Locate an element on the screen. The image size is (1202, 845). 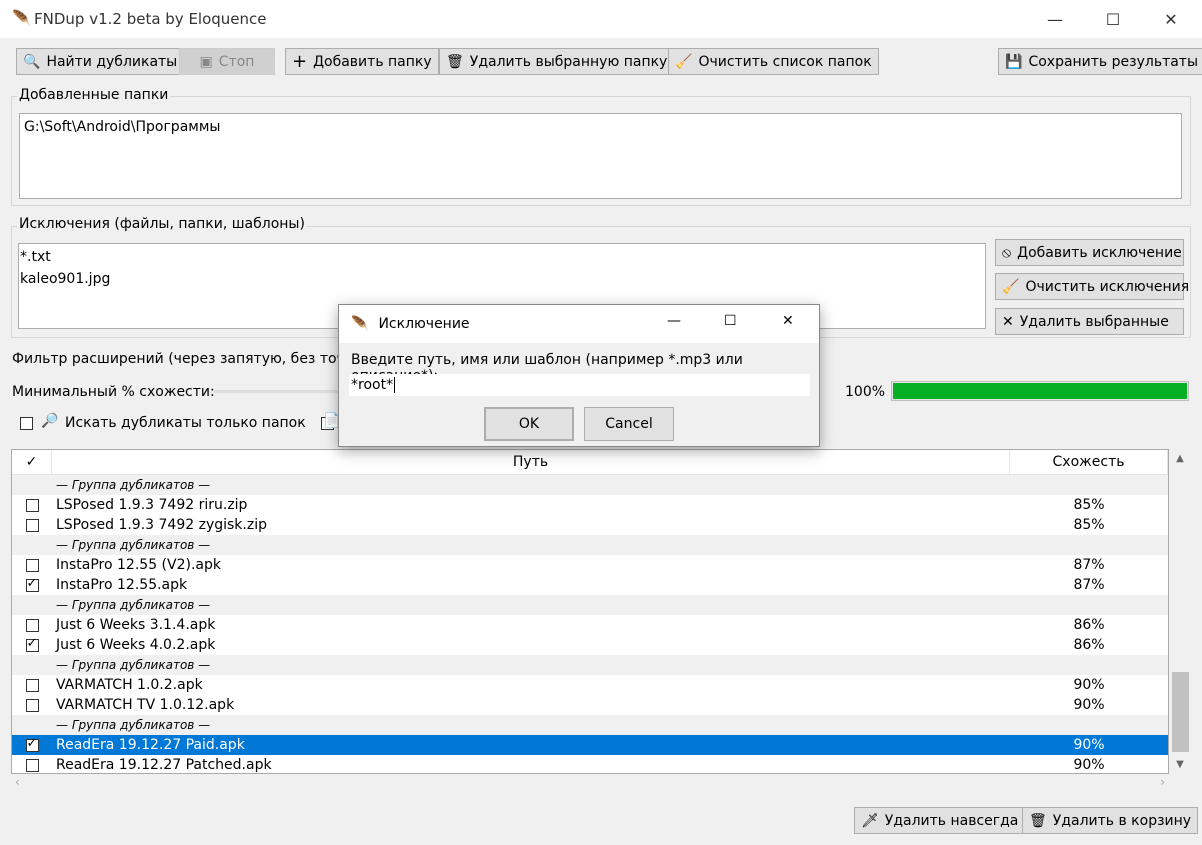
scroll-up-icon: ▲ is located at coordinates (1180, 458).